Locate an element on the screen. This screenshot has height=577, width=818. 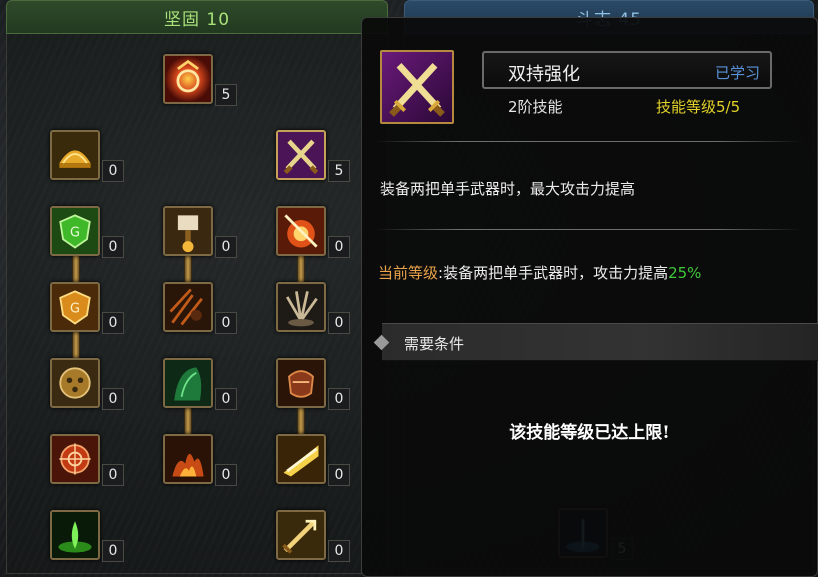
skill-description: 装备两把单手武器时，最大攻击力提高 is located at coordinates (508, 189).